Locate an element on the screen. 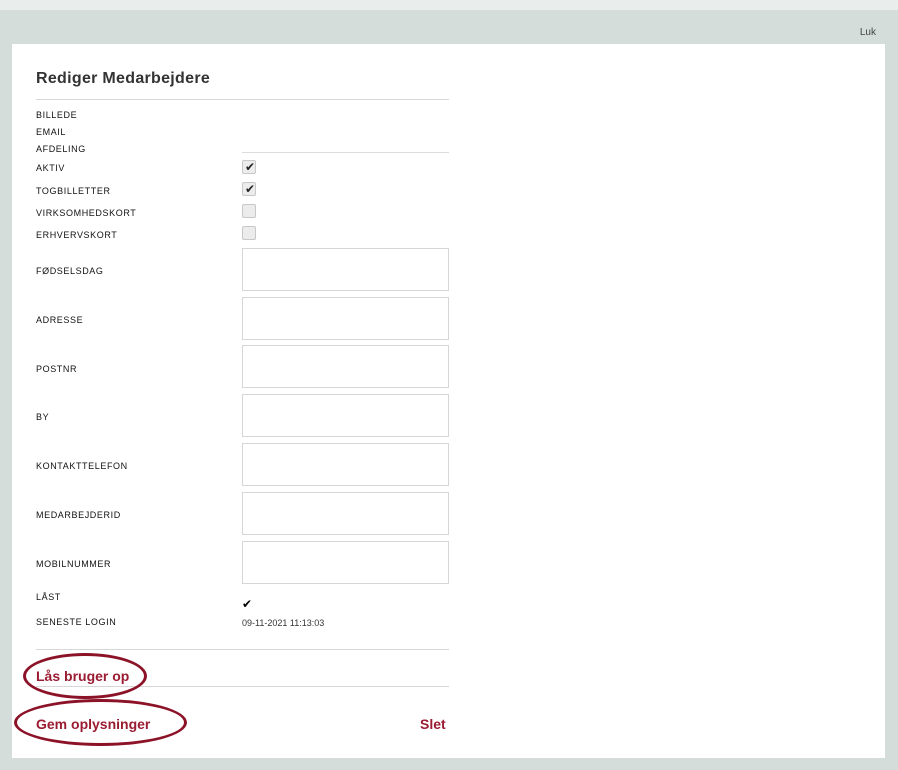  locked-check-icon: ✔ is located at coordinates (247, 604).